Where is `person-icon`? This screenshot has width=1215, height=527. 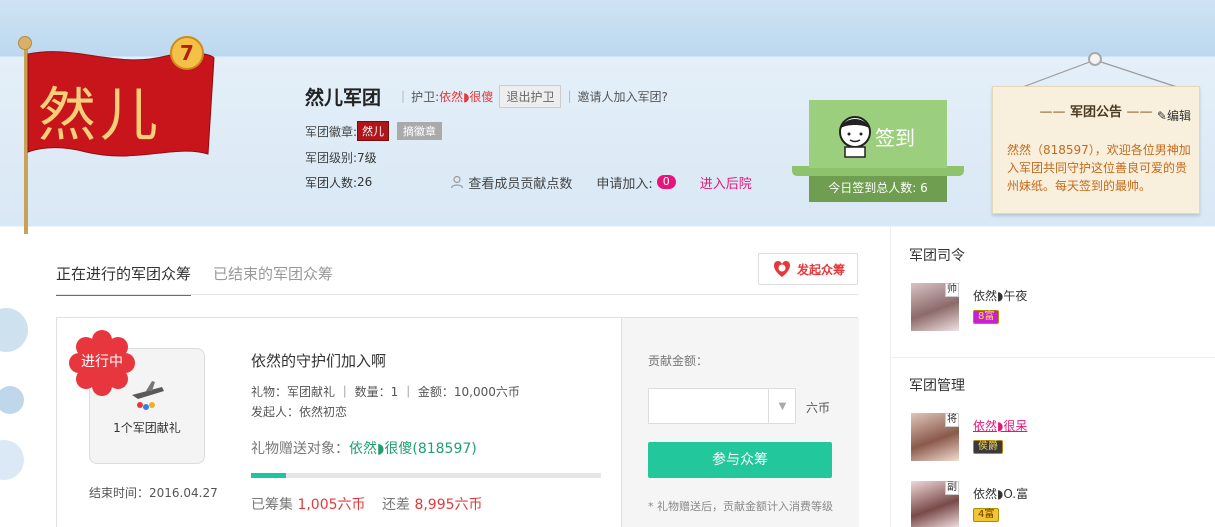 person-icon is located at coordinates (457, 182).